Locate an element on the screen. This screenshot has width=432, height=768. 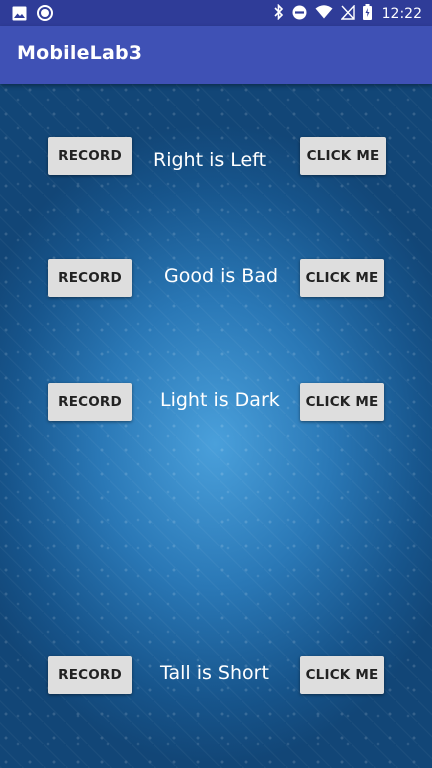
no-sim-icon is located at coordinates (347, 13).